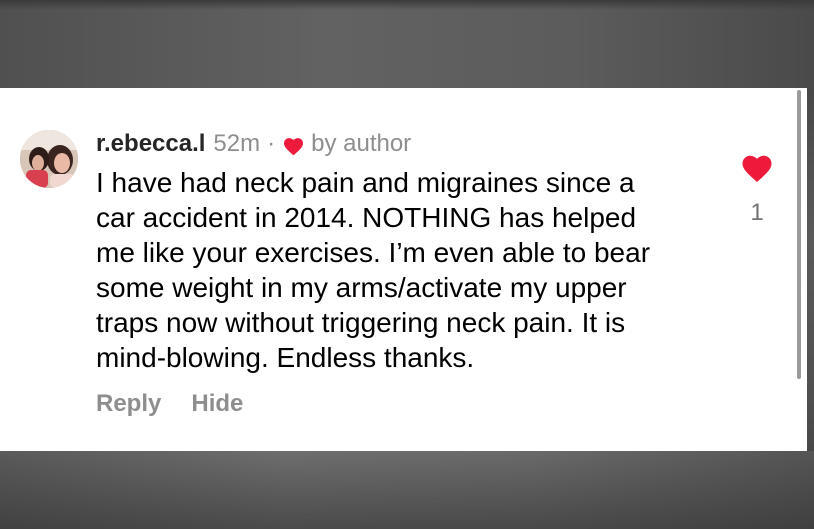 This screenshot has width=814, height=529. What do you see at coordinates (150, 144) in the screenshot?
I see `username: r.ebecca.l` at bounding box center [150, 144].